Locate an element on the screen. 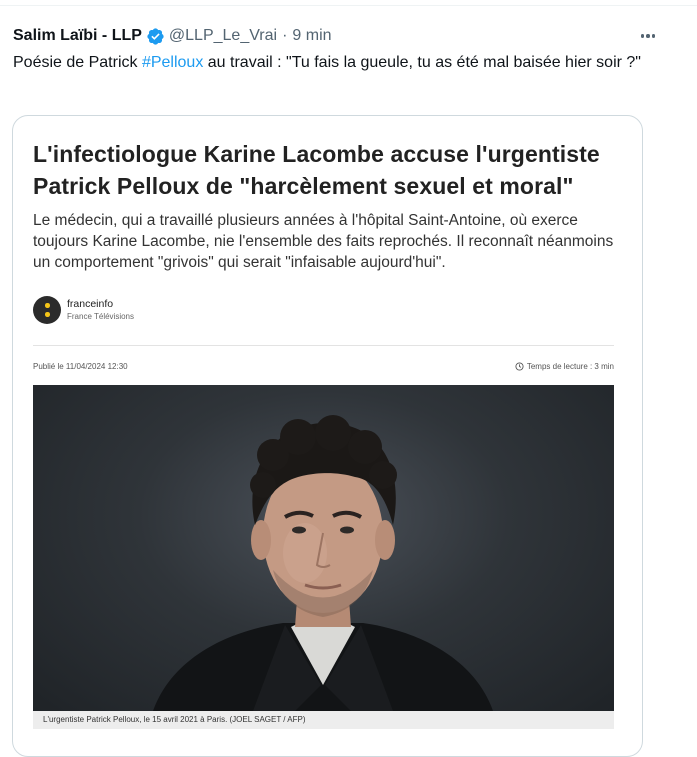 The image size is (697, 757). tweet-header: Salim Laïbi - LLP @LLP_Le_Vrai · 9 min is located at coordinates (172, 36).